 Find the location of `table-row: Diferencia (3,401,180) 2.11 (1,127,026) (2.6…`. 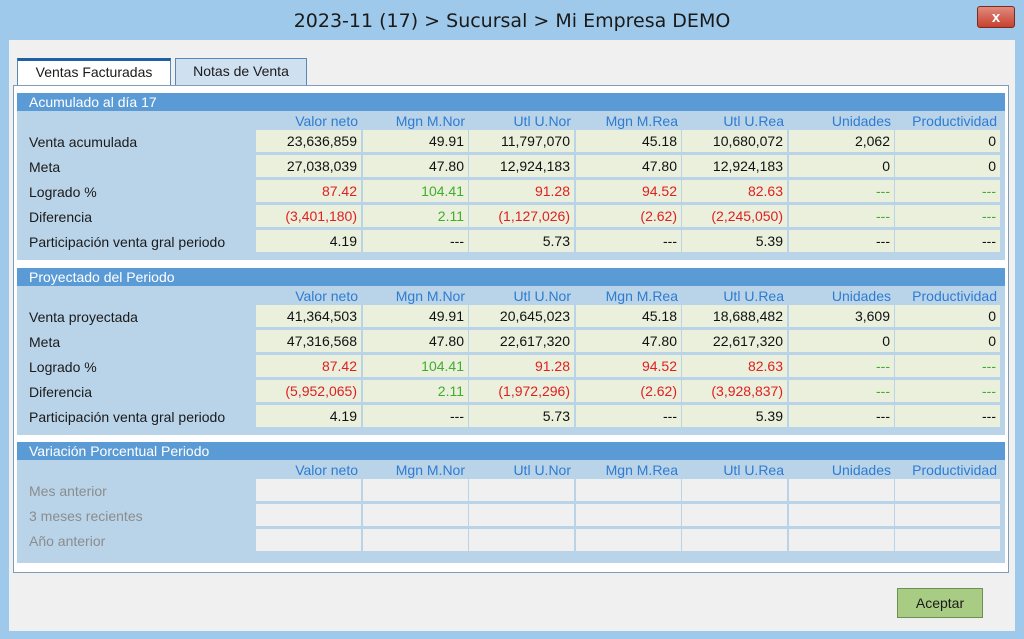

table-row: Diferencia (3,401,180) 2.11 (1,127,026) (2.6… is located at coordinates (511, 216).